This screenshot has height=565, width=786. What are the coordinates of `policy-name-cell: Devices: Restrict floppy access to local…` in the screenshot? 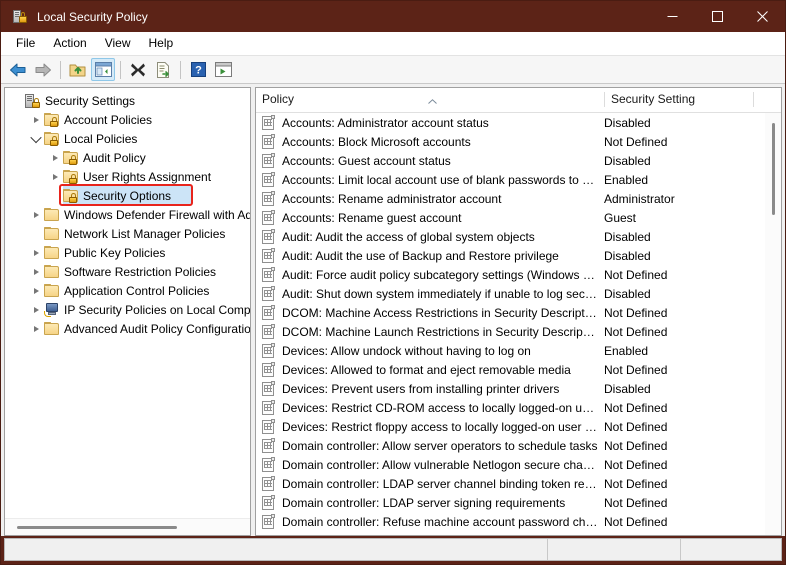 It's located at (440, 426).